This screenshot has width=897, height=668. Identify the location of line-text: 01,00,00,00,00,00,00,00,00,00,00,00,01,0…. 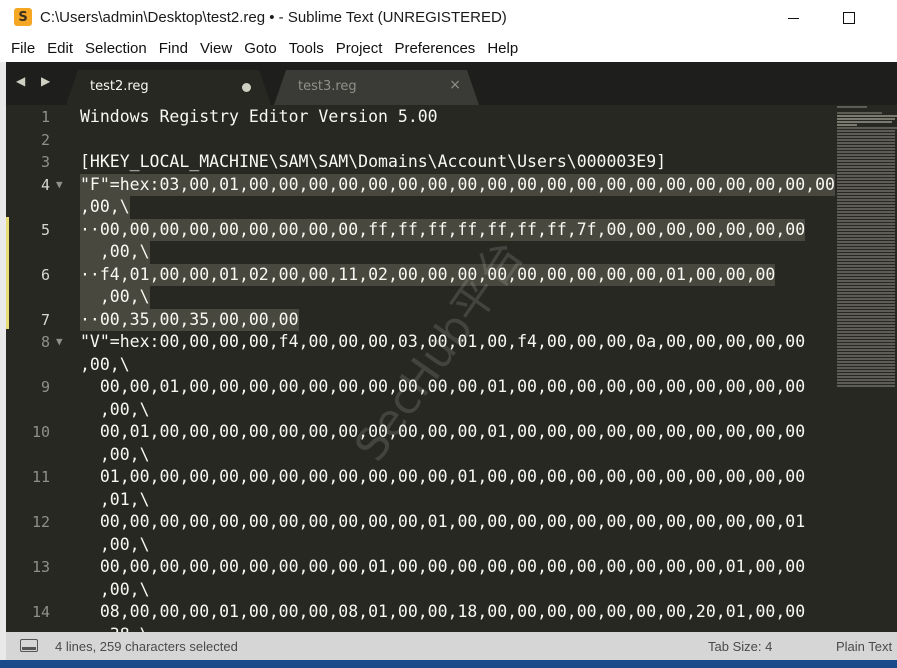
(443, 476).